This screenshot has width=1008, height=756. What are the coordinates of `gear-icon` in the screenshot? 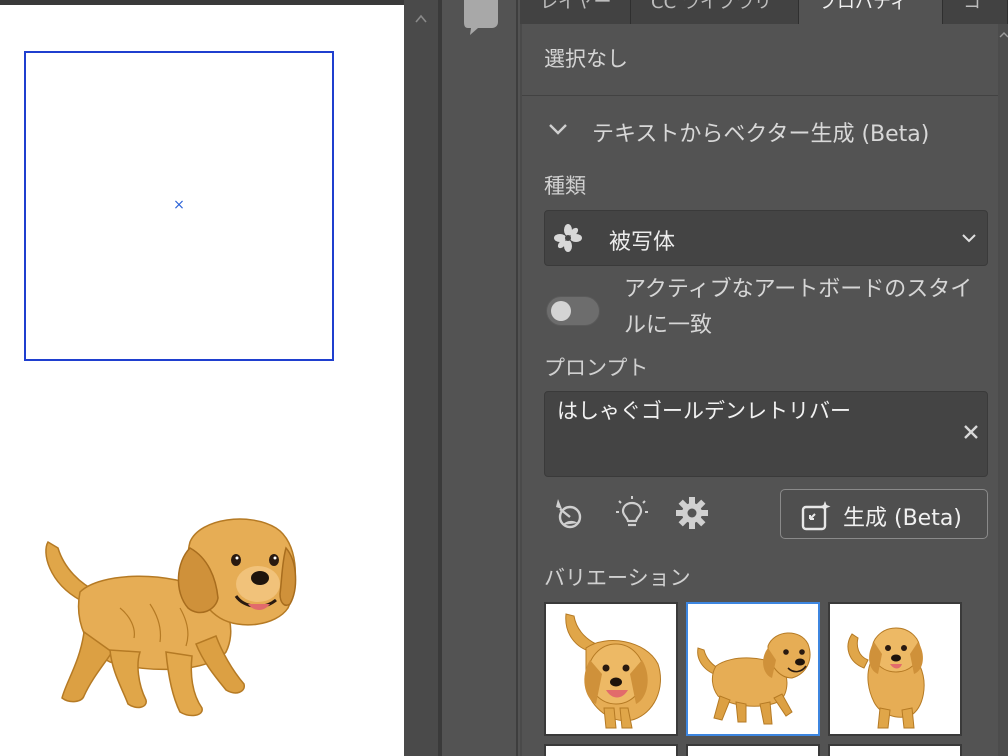 It's located at (692, 513).